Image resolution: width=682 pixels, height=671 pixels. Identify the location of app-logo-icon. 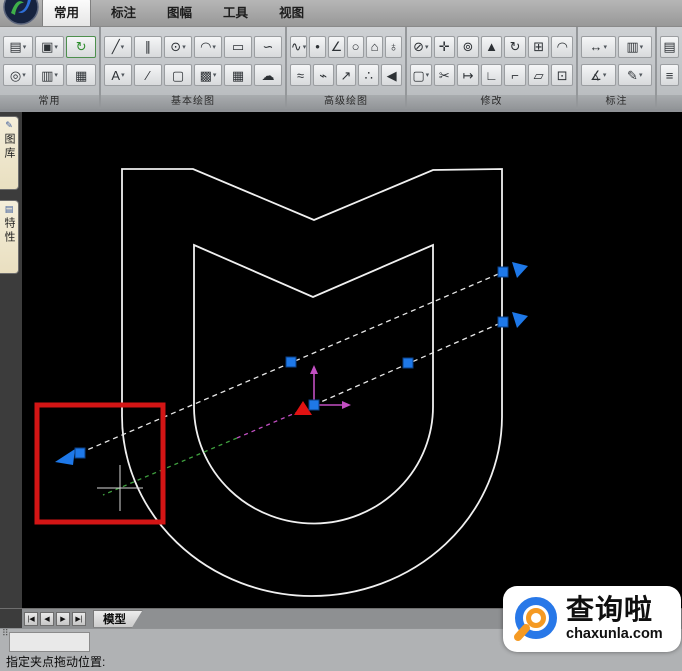
(21, 12).